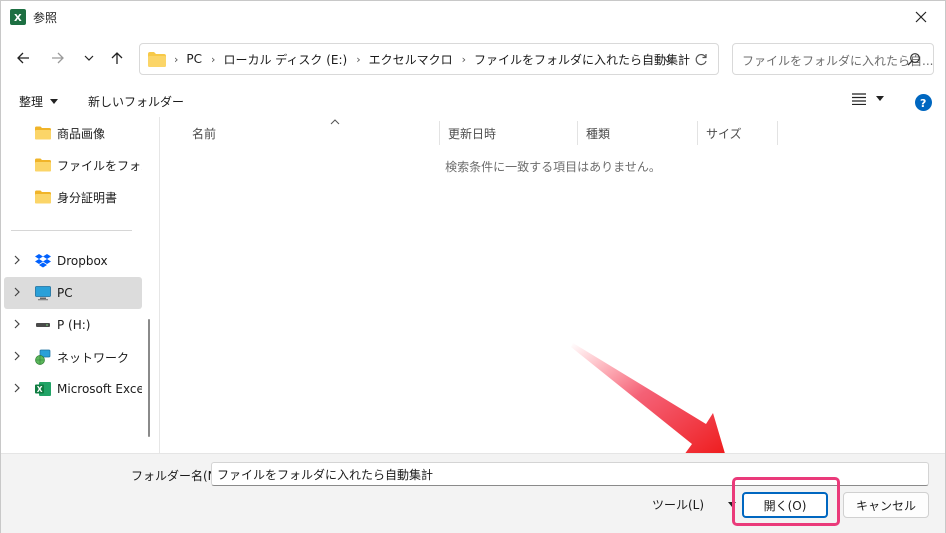  What do you see at coordinates (87, 197) in the screenshot?
I see `sidebar-item-label: 身分証明書` at bounding box center [87, 197].